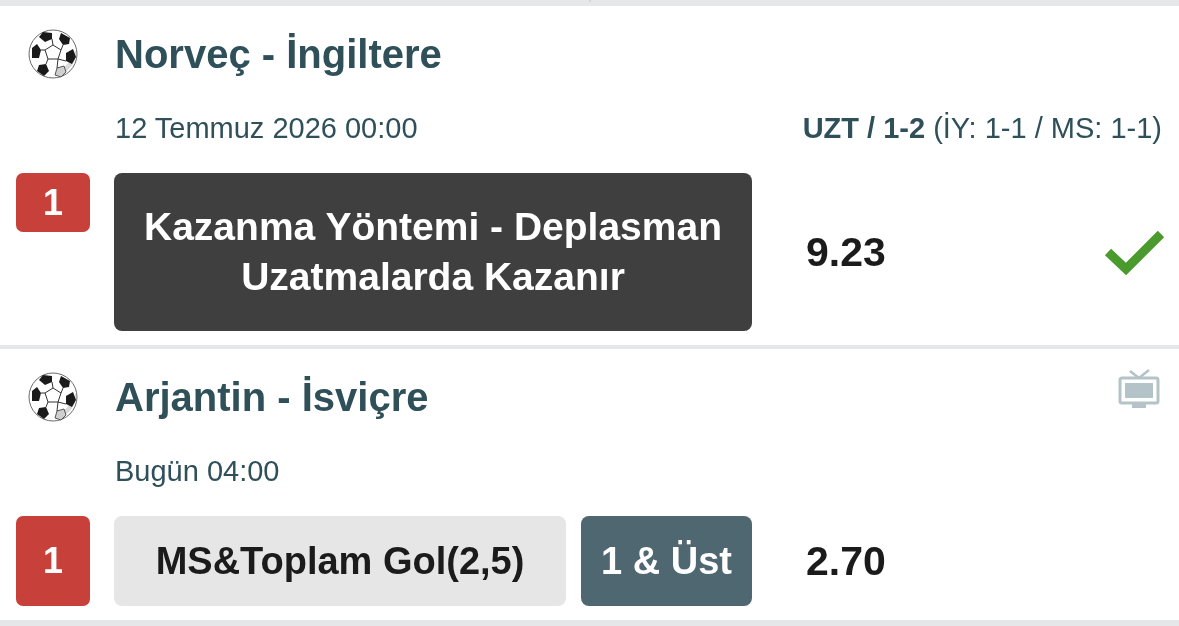 The height and width of the screenshot is (626, 1179). I want to click on bet-pick: 1 & Üst, so click(666, 561).